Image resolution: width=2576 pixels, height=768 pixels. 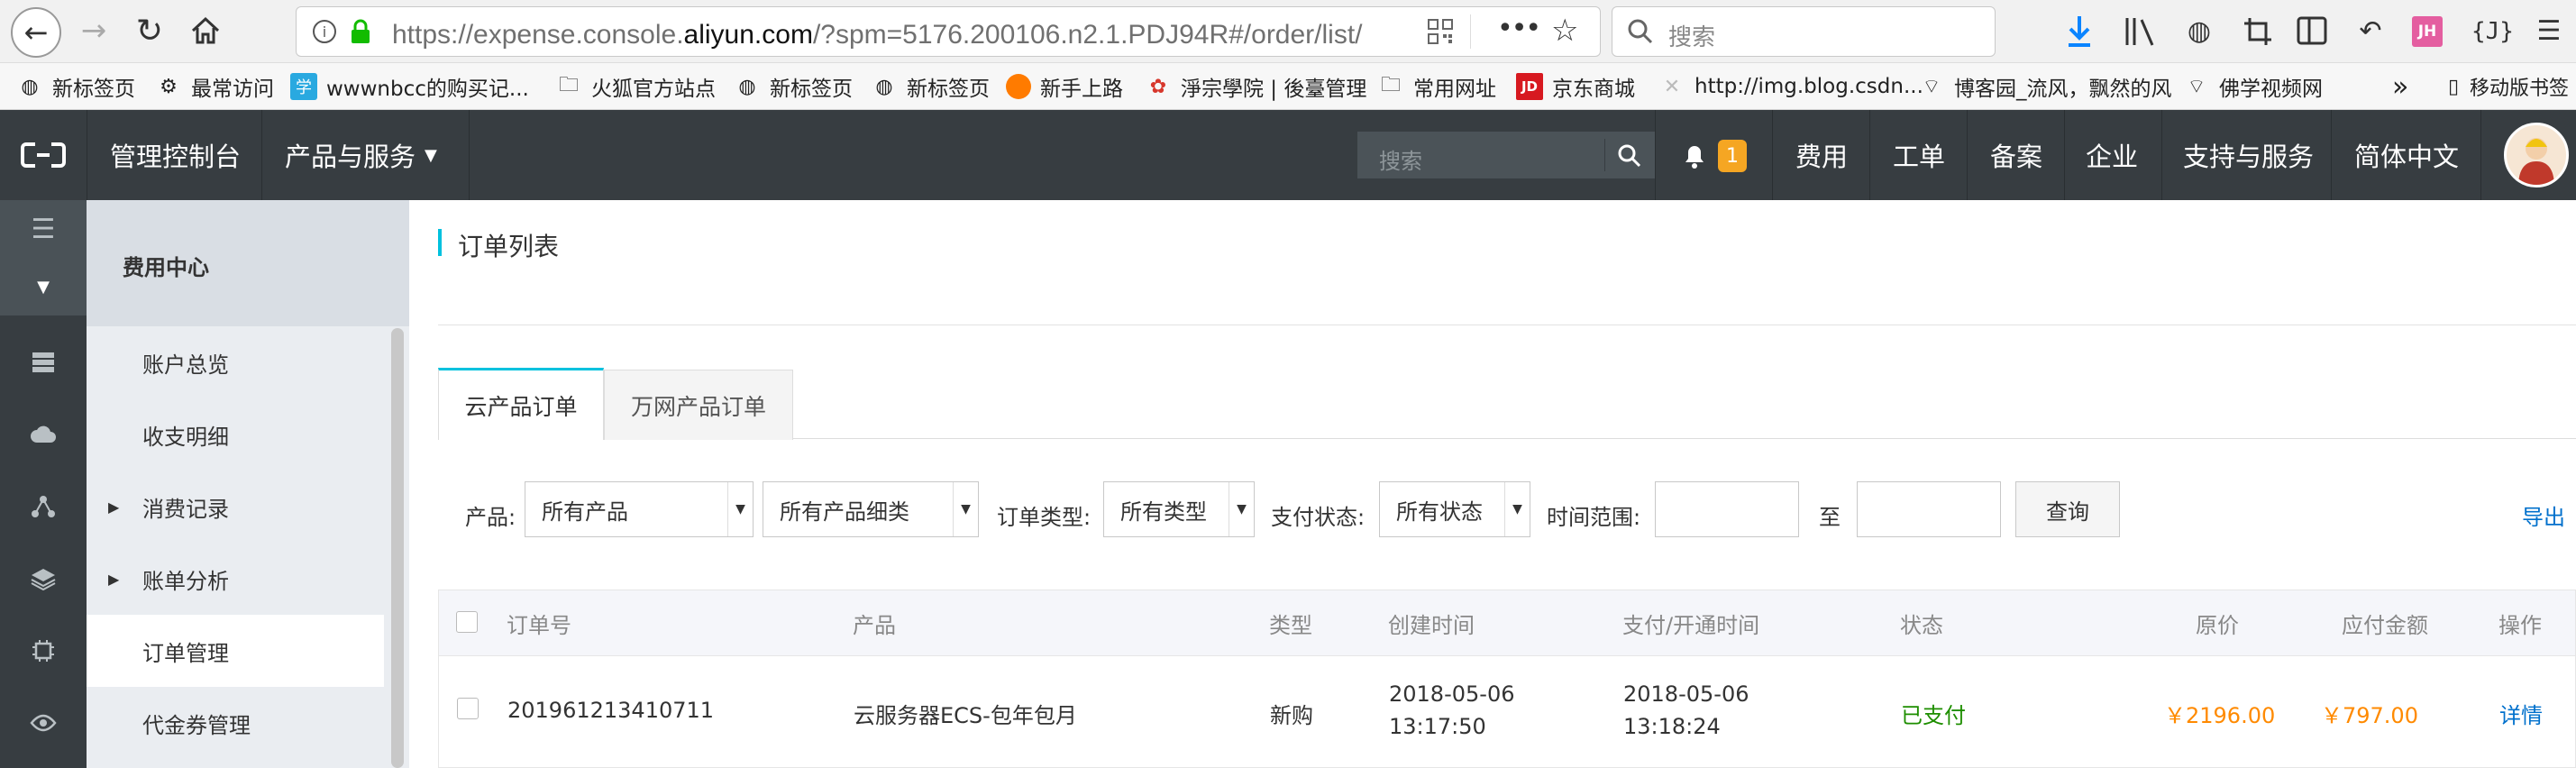 I want to click on console-search-box: 搜索, so click(x=1506, y=155).